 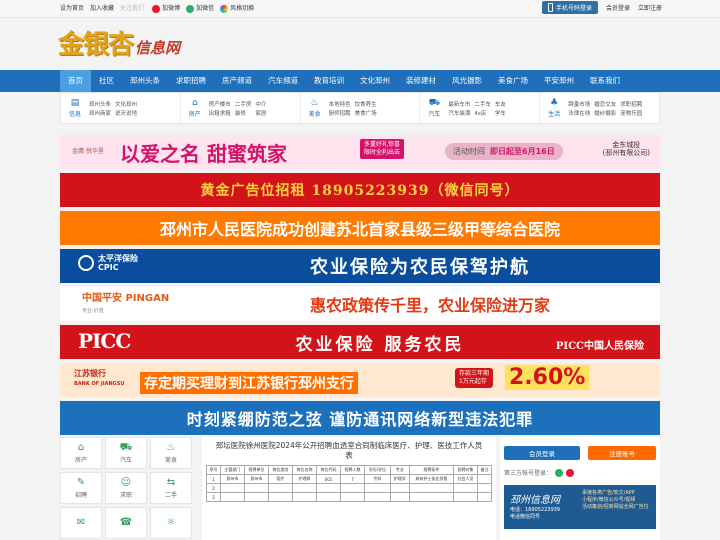 I want to click on nav-item-safety: 平安邳州, so click(x=559, y=81).